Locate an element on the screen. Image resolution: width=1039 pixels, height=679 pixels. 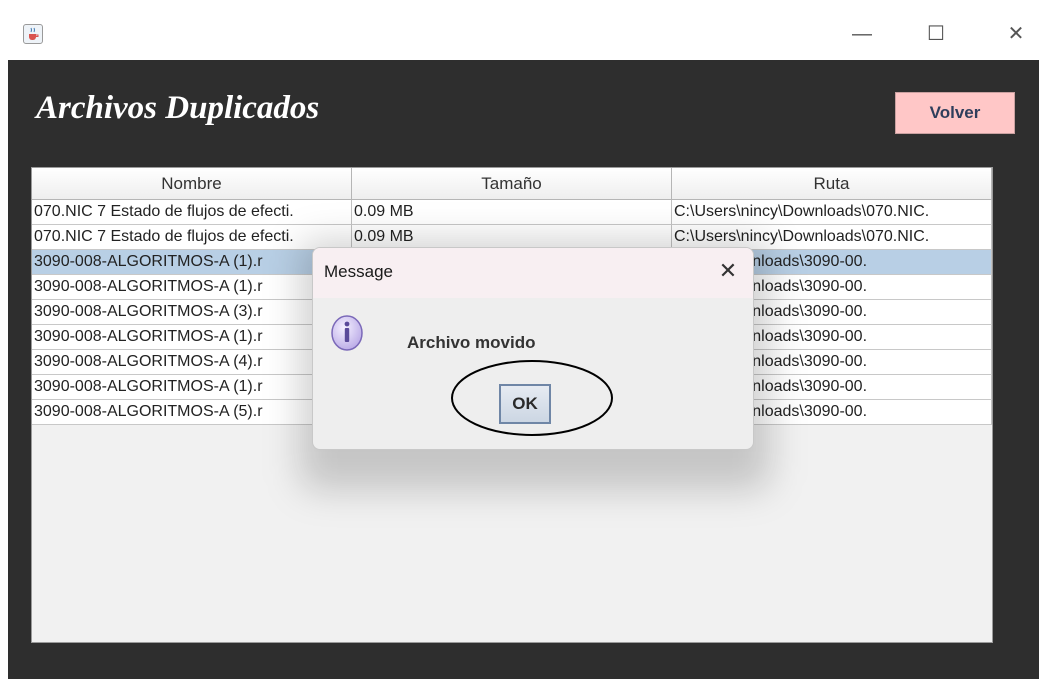
column-header-tamano: Tamaño is located at coordinates (512, 184).